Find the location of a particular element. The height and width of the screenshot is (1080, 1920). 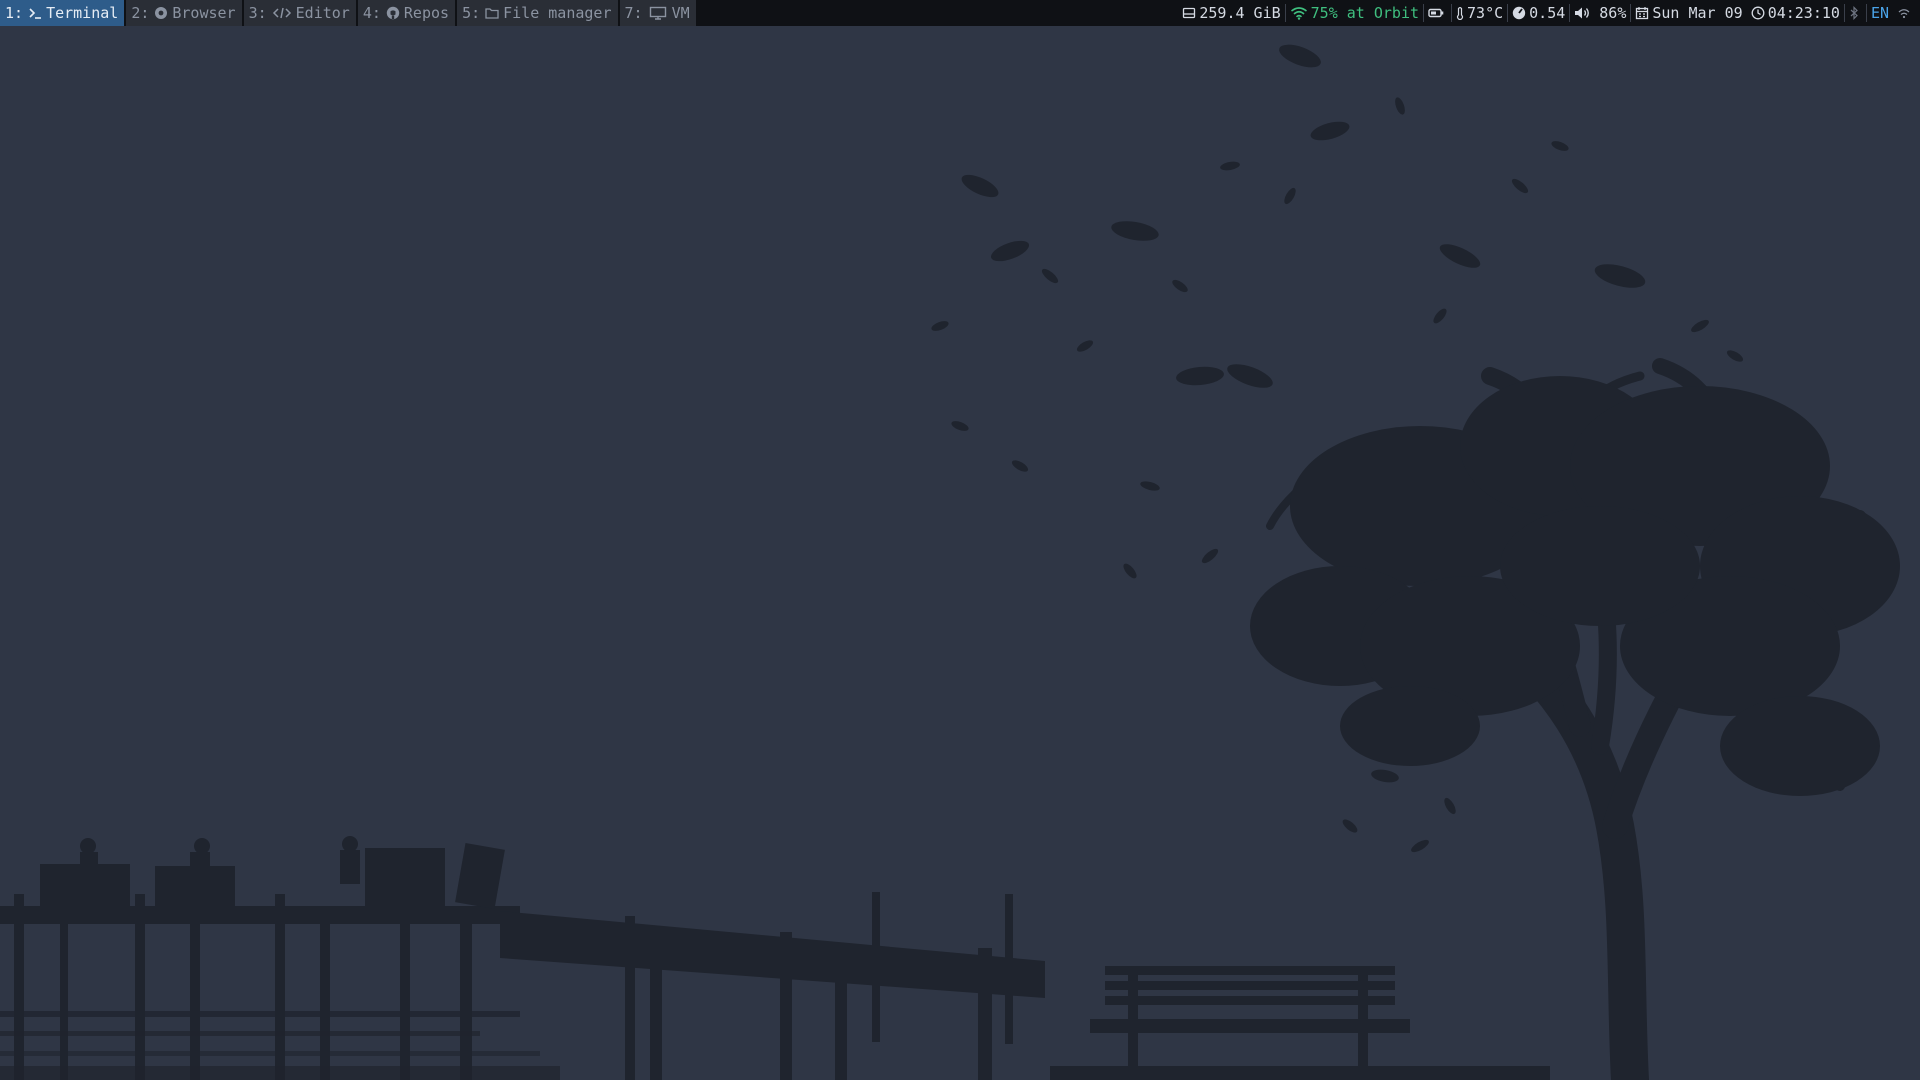

load-value: 0.54 is located at coordinates (1547, 13).